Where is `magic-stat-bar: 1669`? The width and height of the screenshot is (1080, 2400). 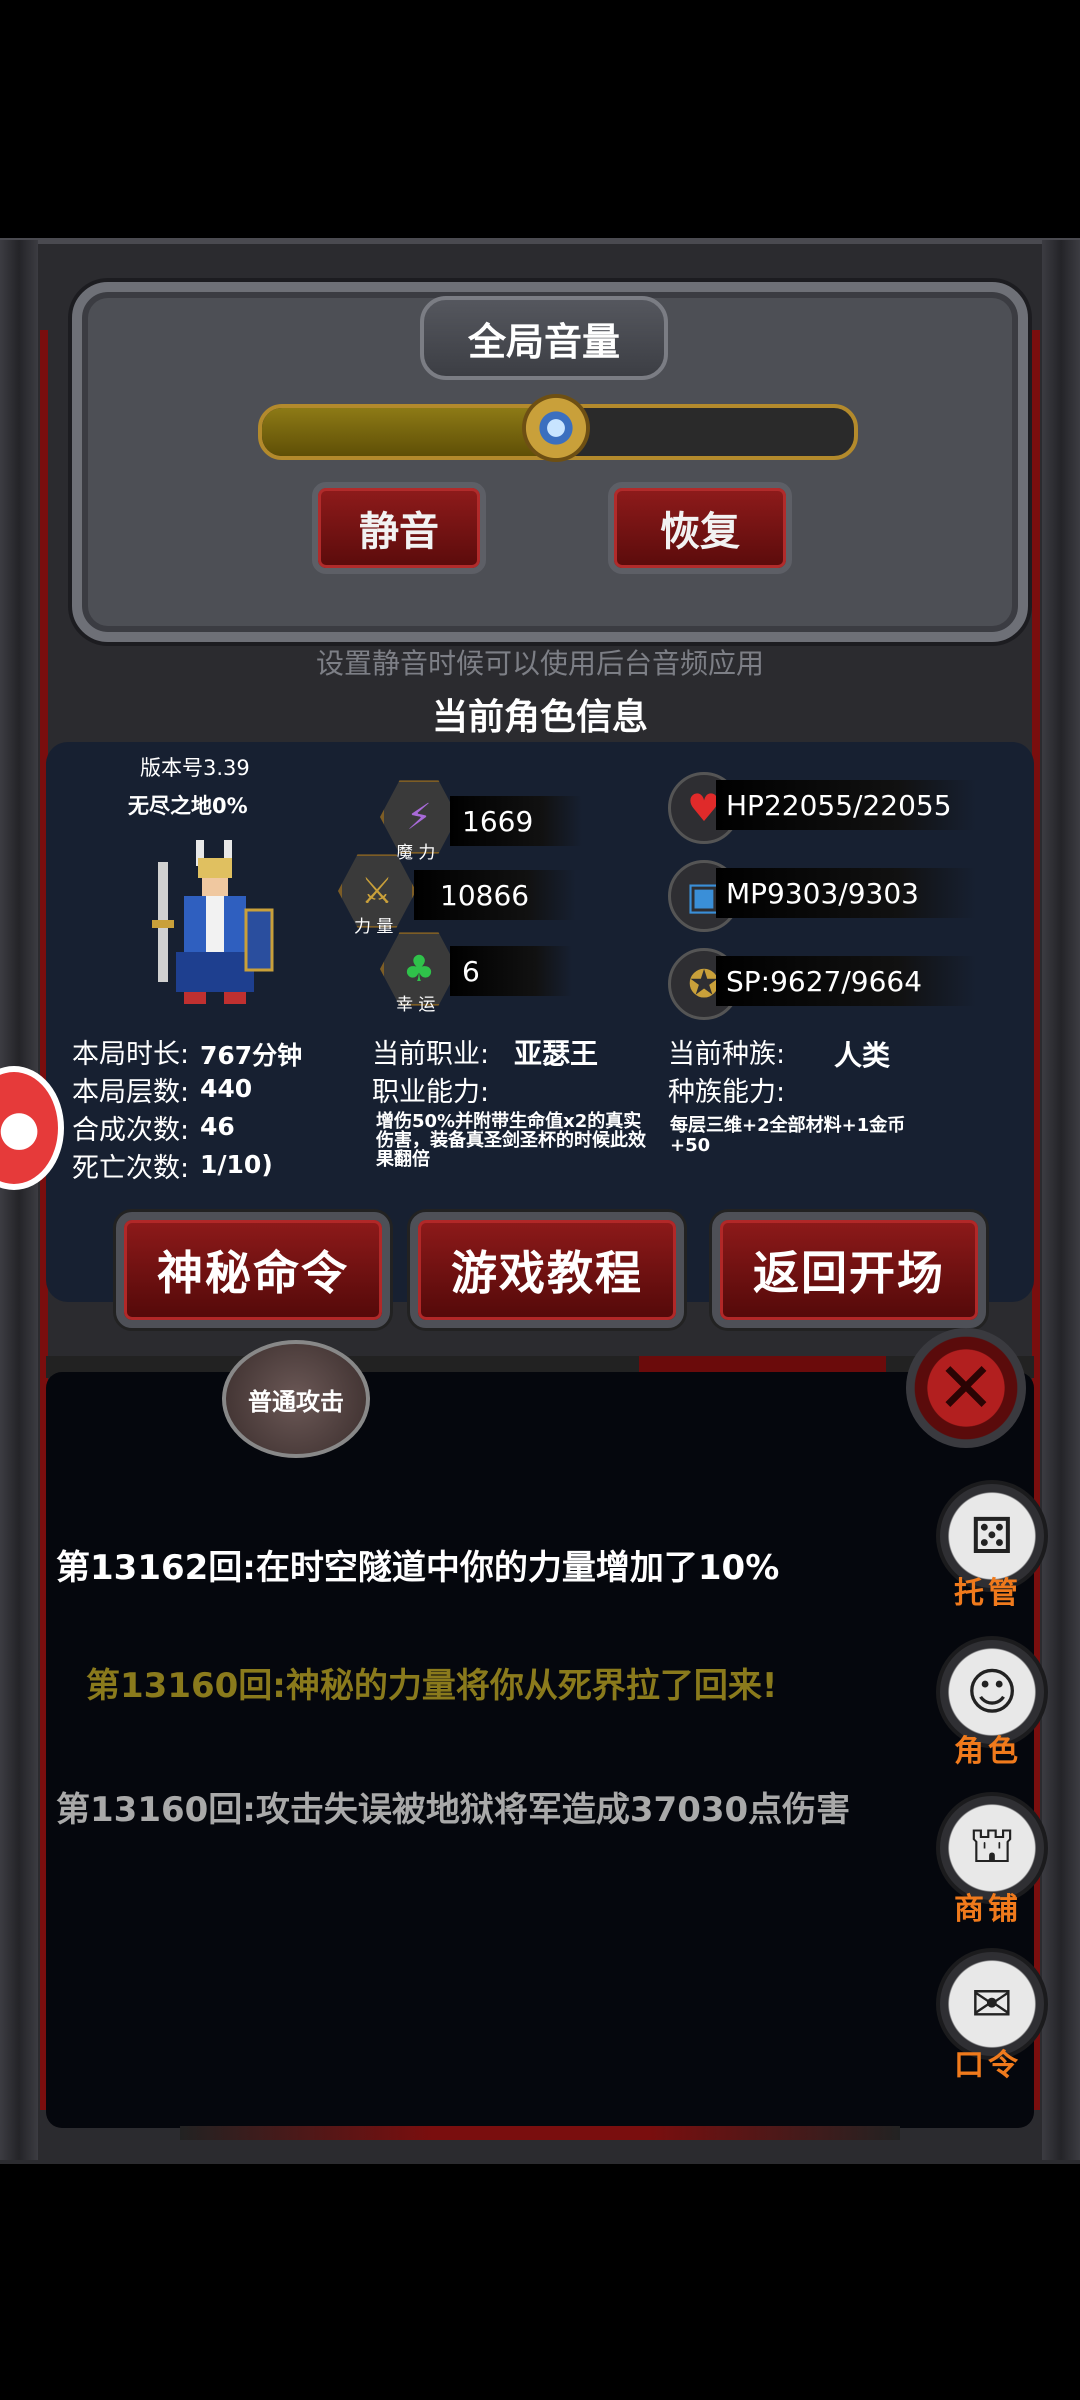 magic-stat-bar: 1669 is located at coordinates (516, 821).